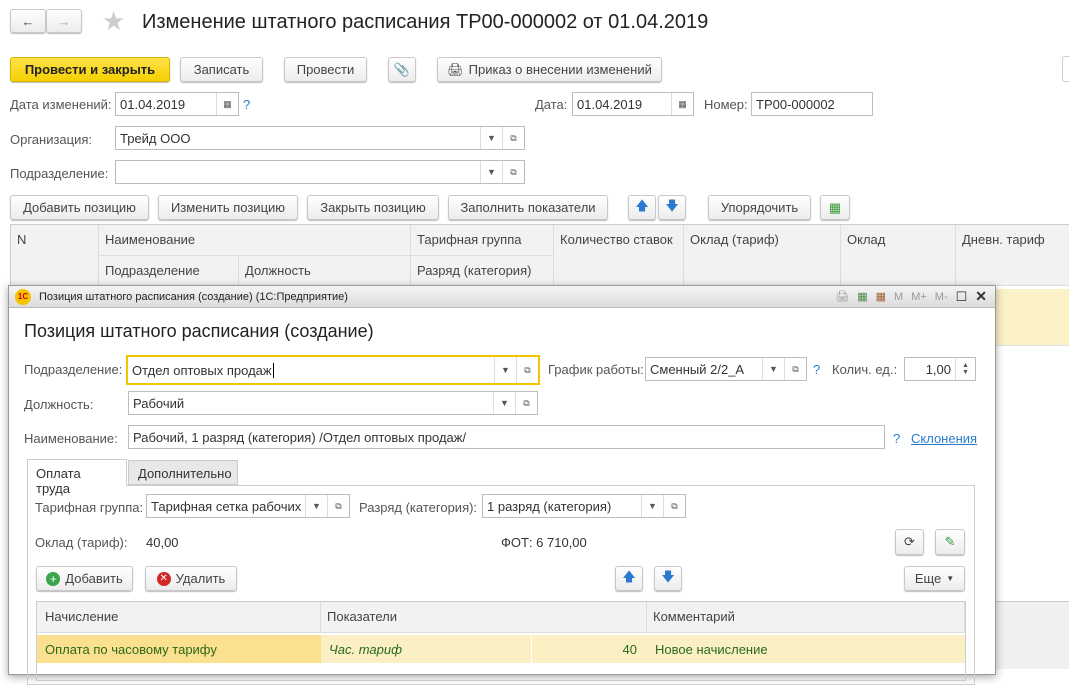 The image size is (1069, 685). What do you see at coordinates (697, 369) in the screenshot?
I see `schedule-value: Сменный 2/2_А` at bounding box center [697, 369].